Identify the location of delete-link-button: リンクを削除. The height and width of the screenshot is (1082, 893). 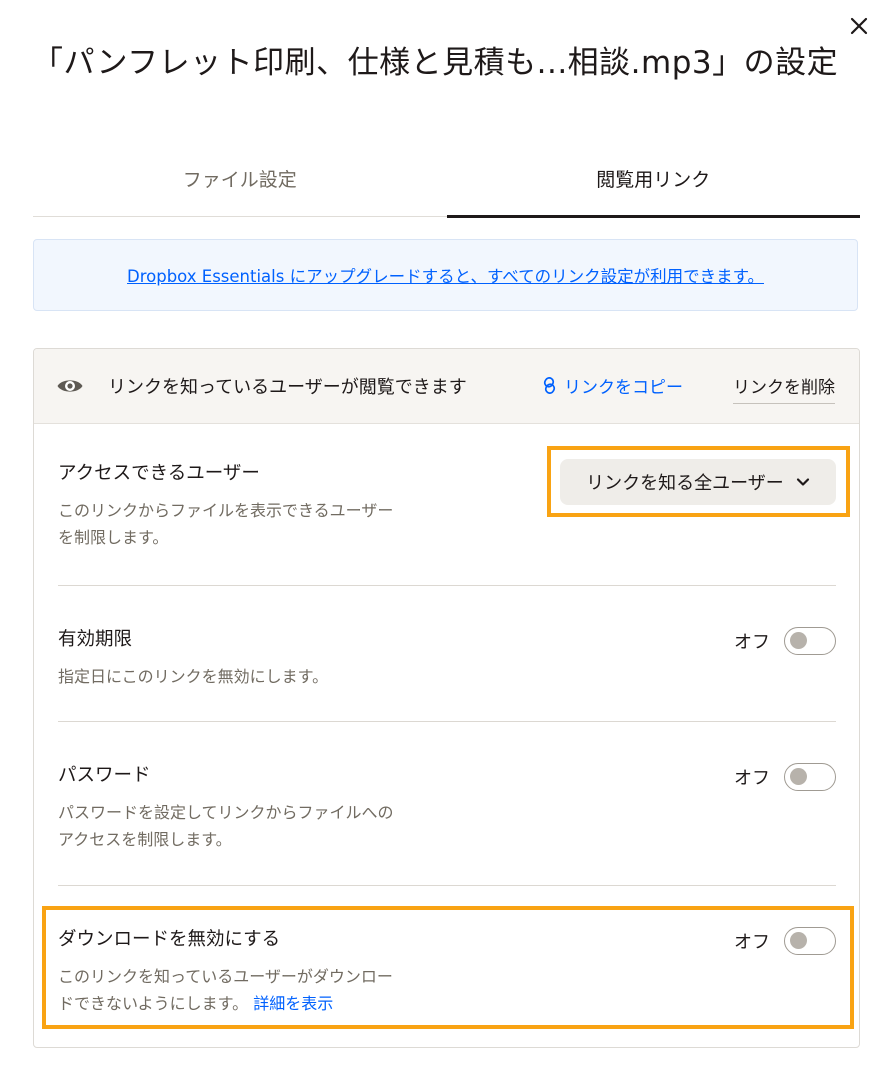
(784, 388).